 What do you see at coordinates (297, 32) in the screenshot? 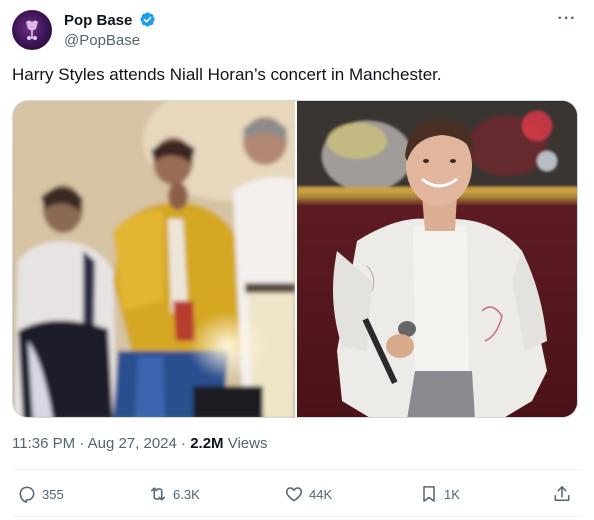
I see `tweet-header: Pop Base @PopBase ···` at bounding box center [297, 32].